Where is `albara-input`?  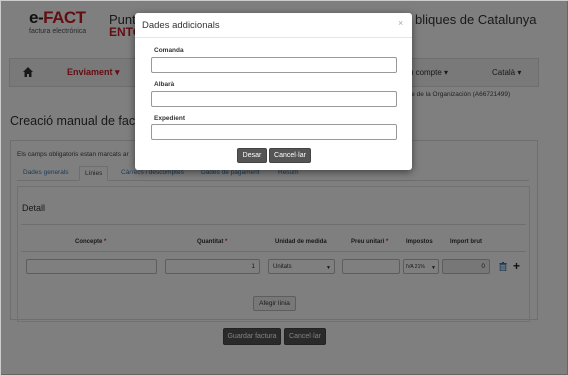
albara-input is located at coordinates (274, 99).